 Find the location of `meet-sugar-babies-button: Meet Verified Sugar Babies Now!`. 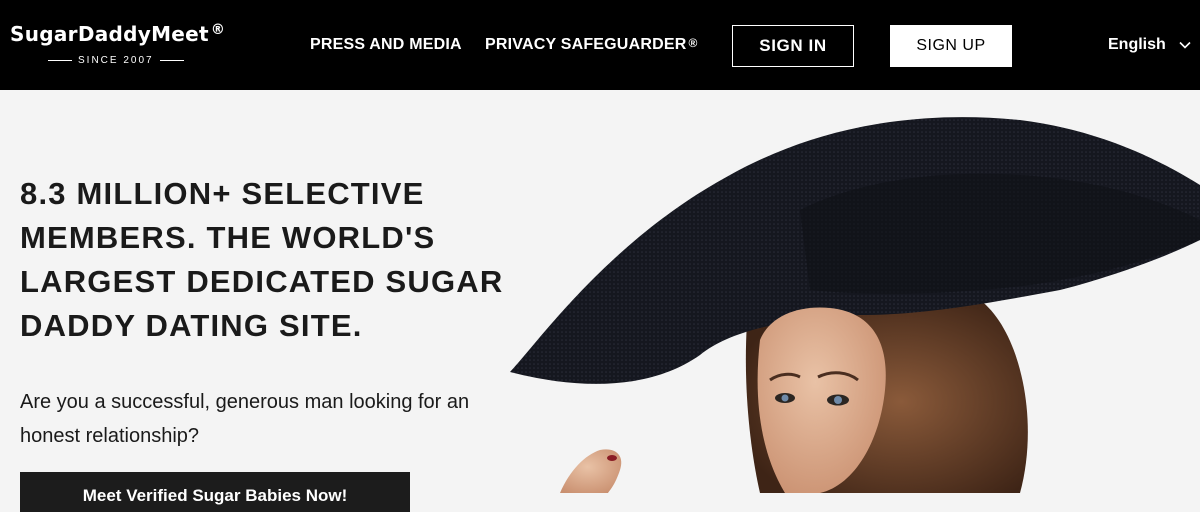

meet-sugar-babies-button: Meet Verified Sugar Babies Now! is located at coordinates (215, 492).